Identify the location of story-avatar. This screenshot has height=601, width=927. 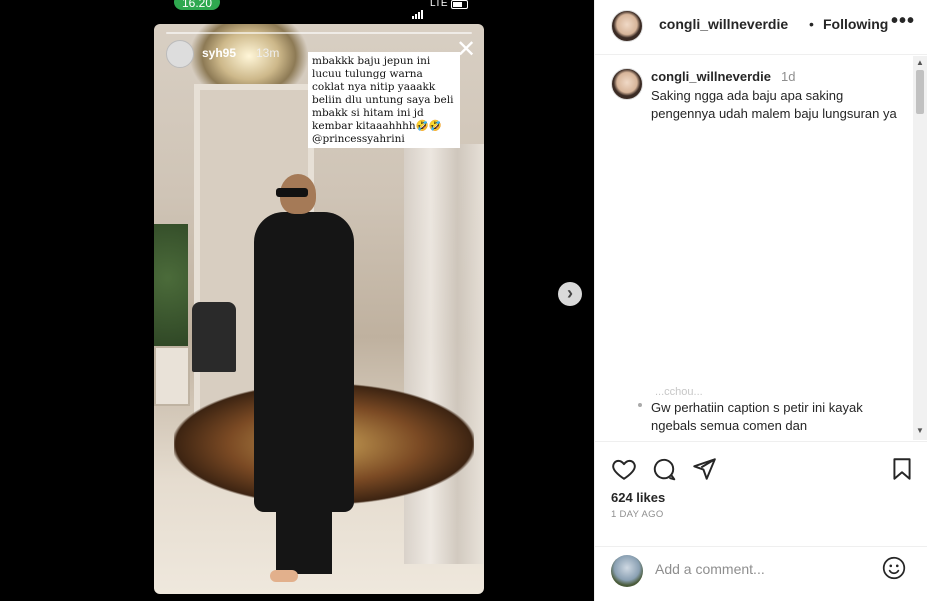
(180, 54).